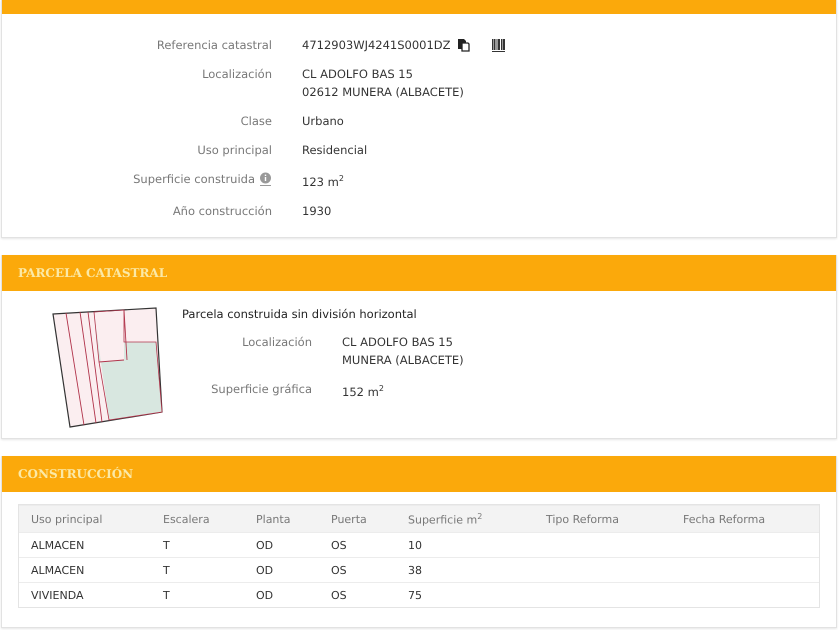  I want to click on barcode-icon, so click(498, 45).